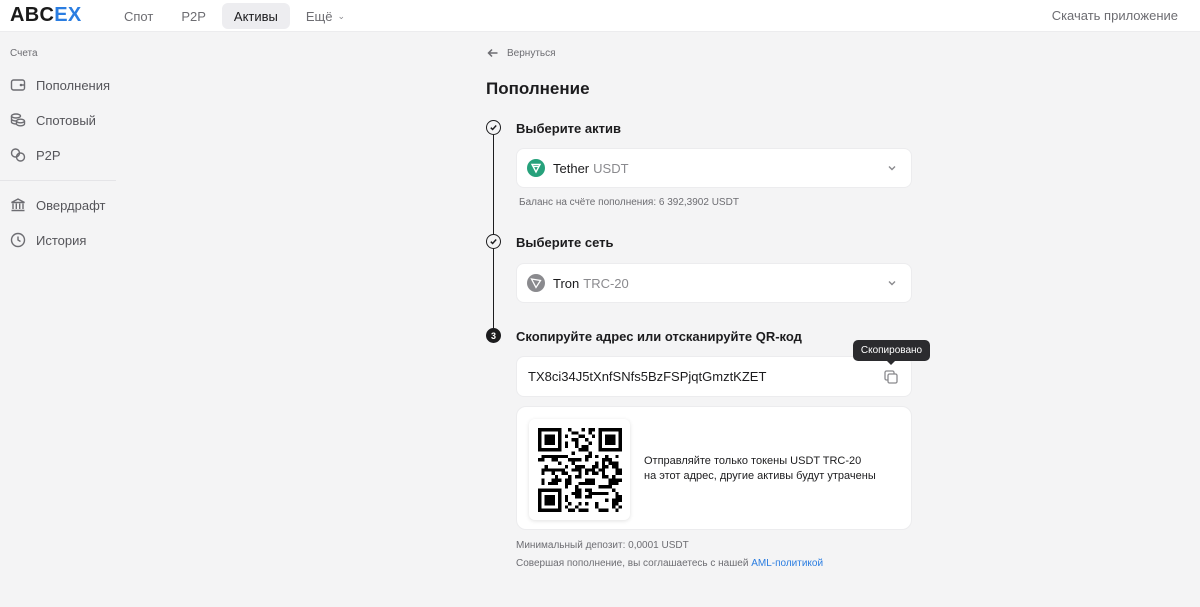 This screenshot has width=1200, height=607. I want to click on sidebar-divider, so click(58, 180).